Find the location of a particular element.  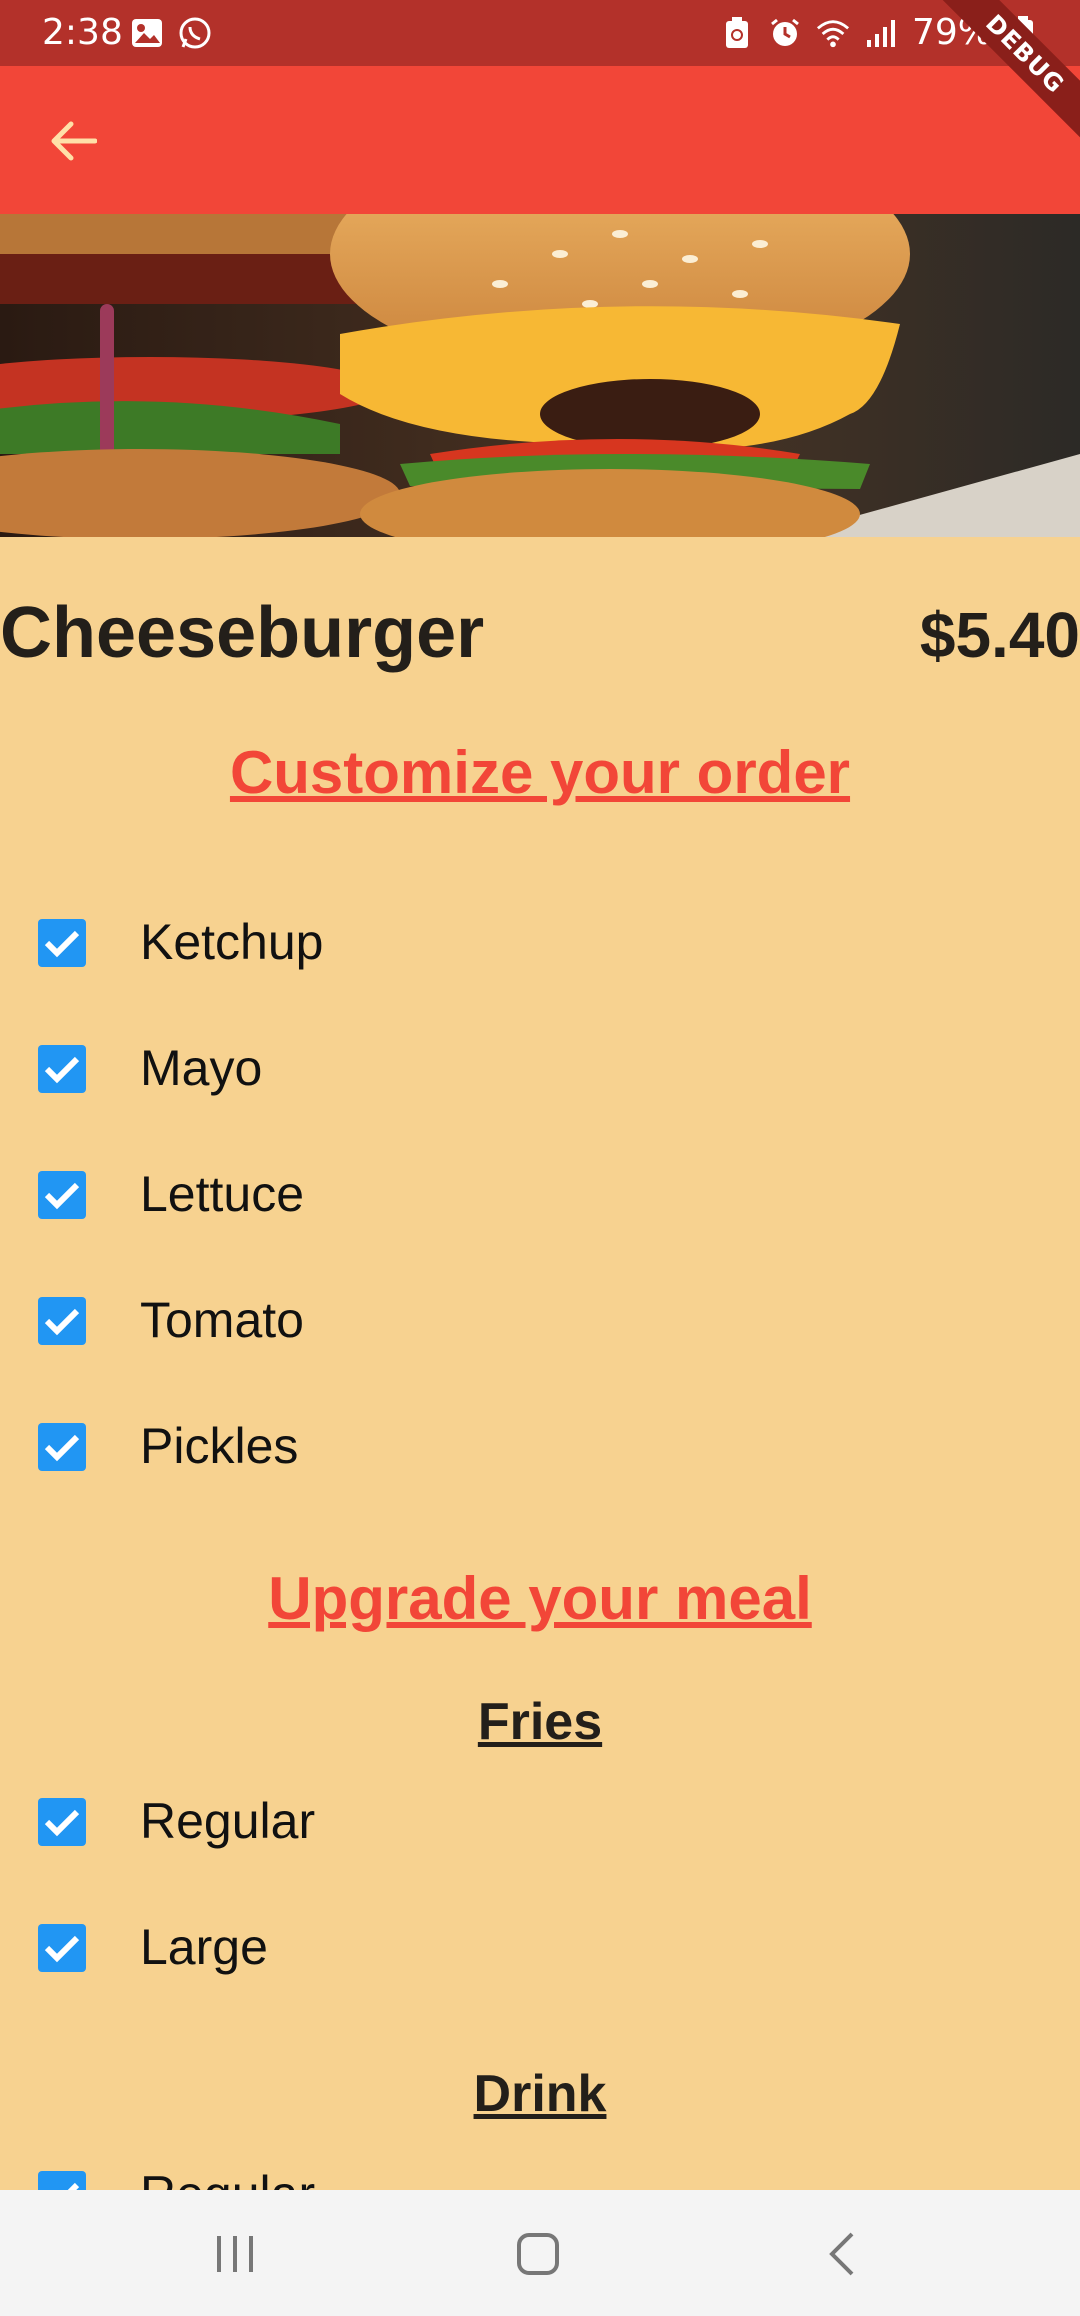

whatsapp-icon is located at coordinates (195, 33).